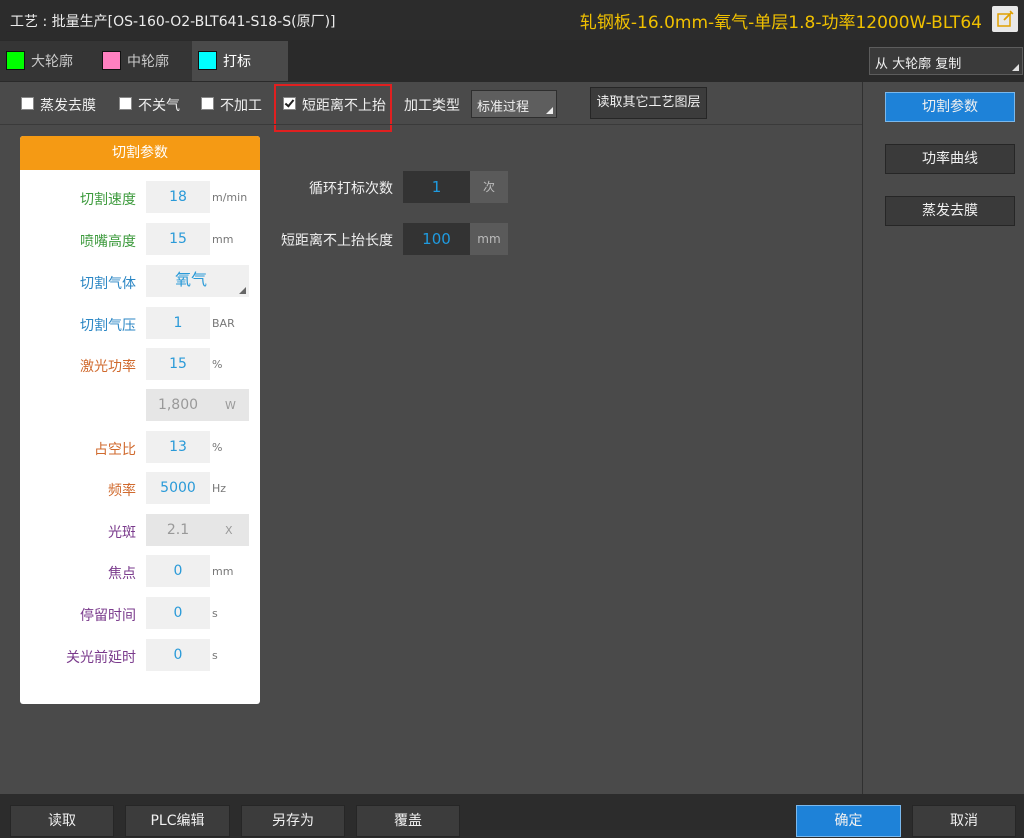 The width and height of the screenshot is (1024, 838). Describe the element at coordinates (950, 107) in the screenshot. I see `cutting-params-button: 切割参数` at that location.